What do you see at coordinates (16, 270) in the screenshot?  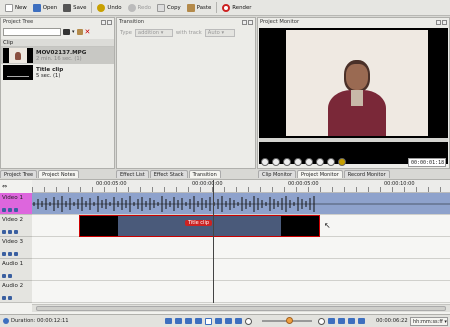 I see `track-header-audio-1: Audio 1` at bounding box center [16, 270].